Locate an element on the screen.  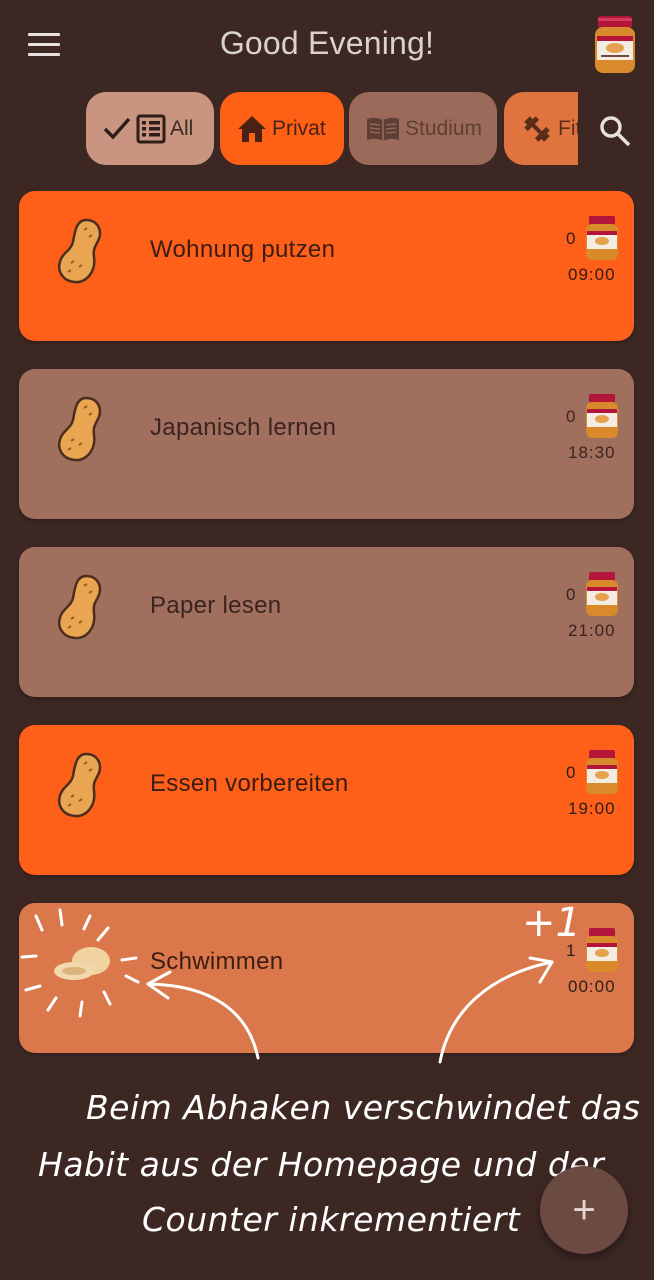
chip-all: All is located at coordinates (150, 128).